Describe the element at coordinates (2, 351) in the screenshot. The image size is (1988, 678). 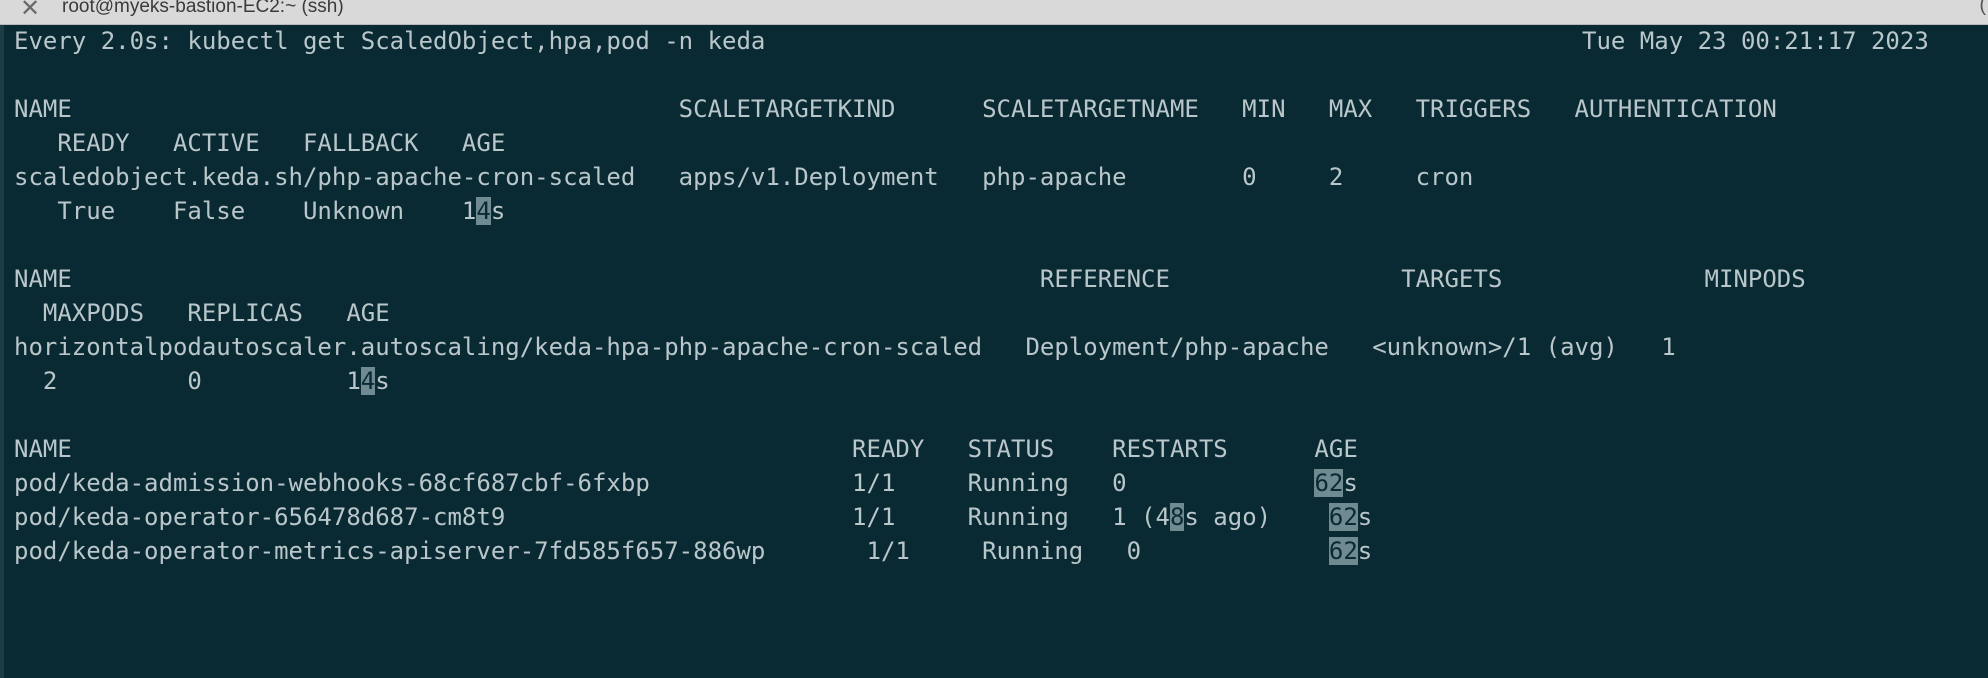
I see `terminal-edge` at that location.